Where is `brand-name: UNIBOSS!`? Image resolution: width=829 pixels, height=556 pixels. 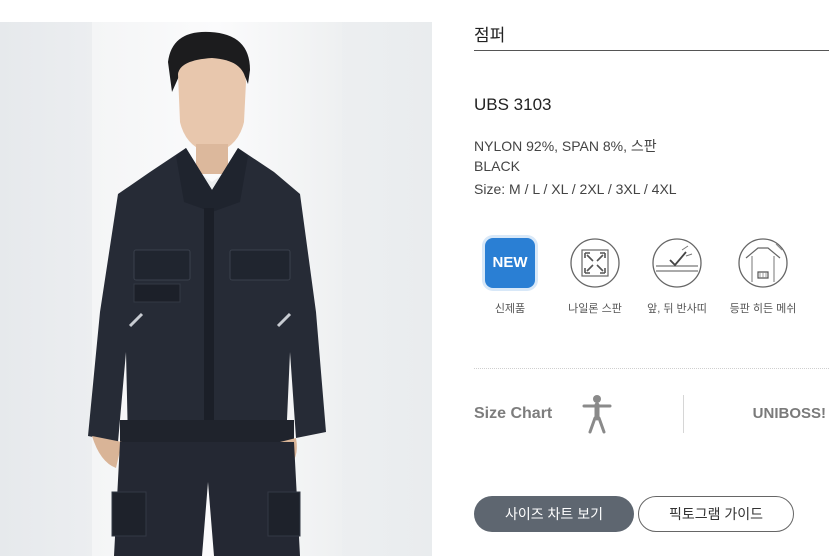
brand-name: UNIBOSS! is located at coordinates (789, 413).